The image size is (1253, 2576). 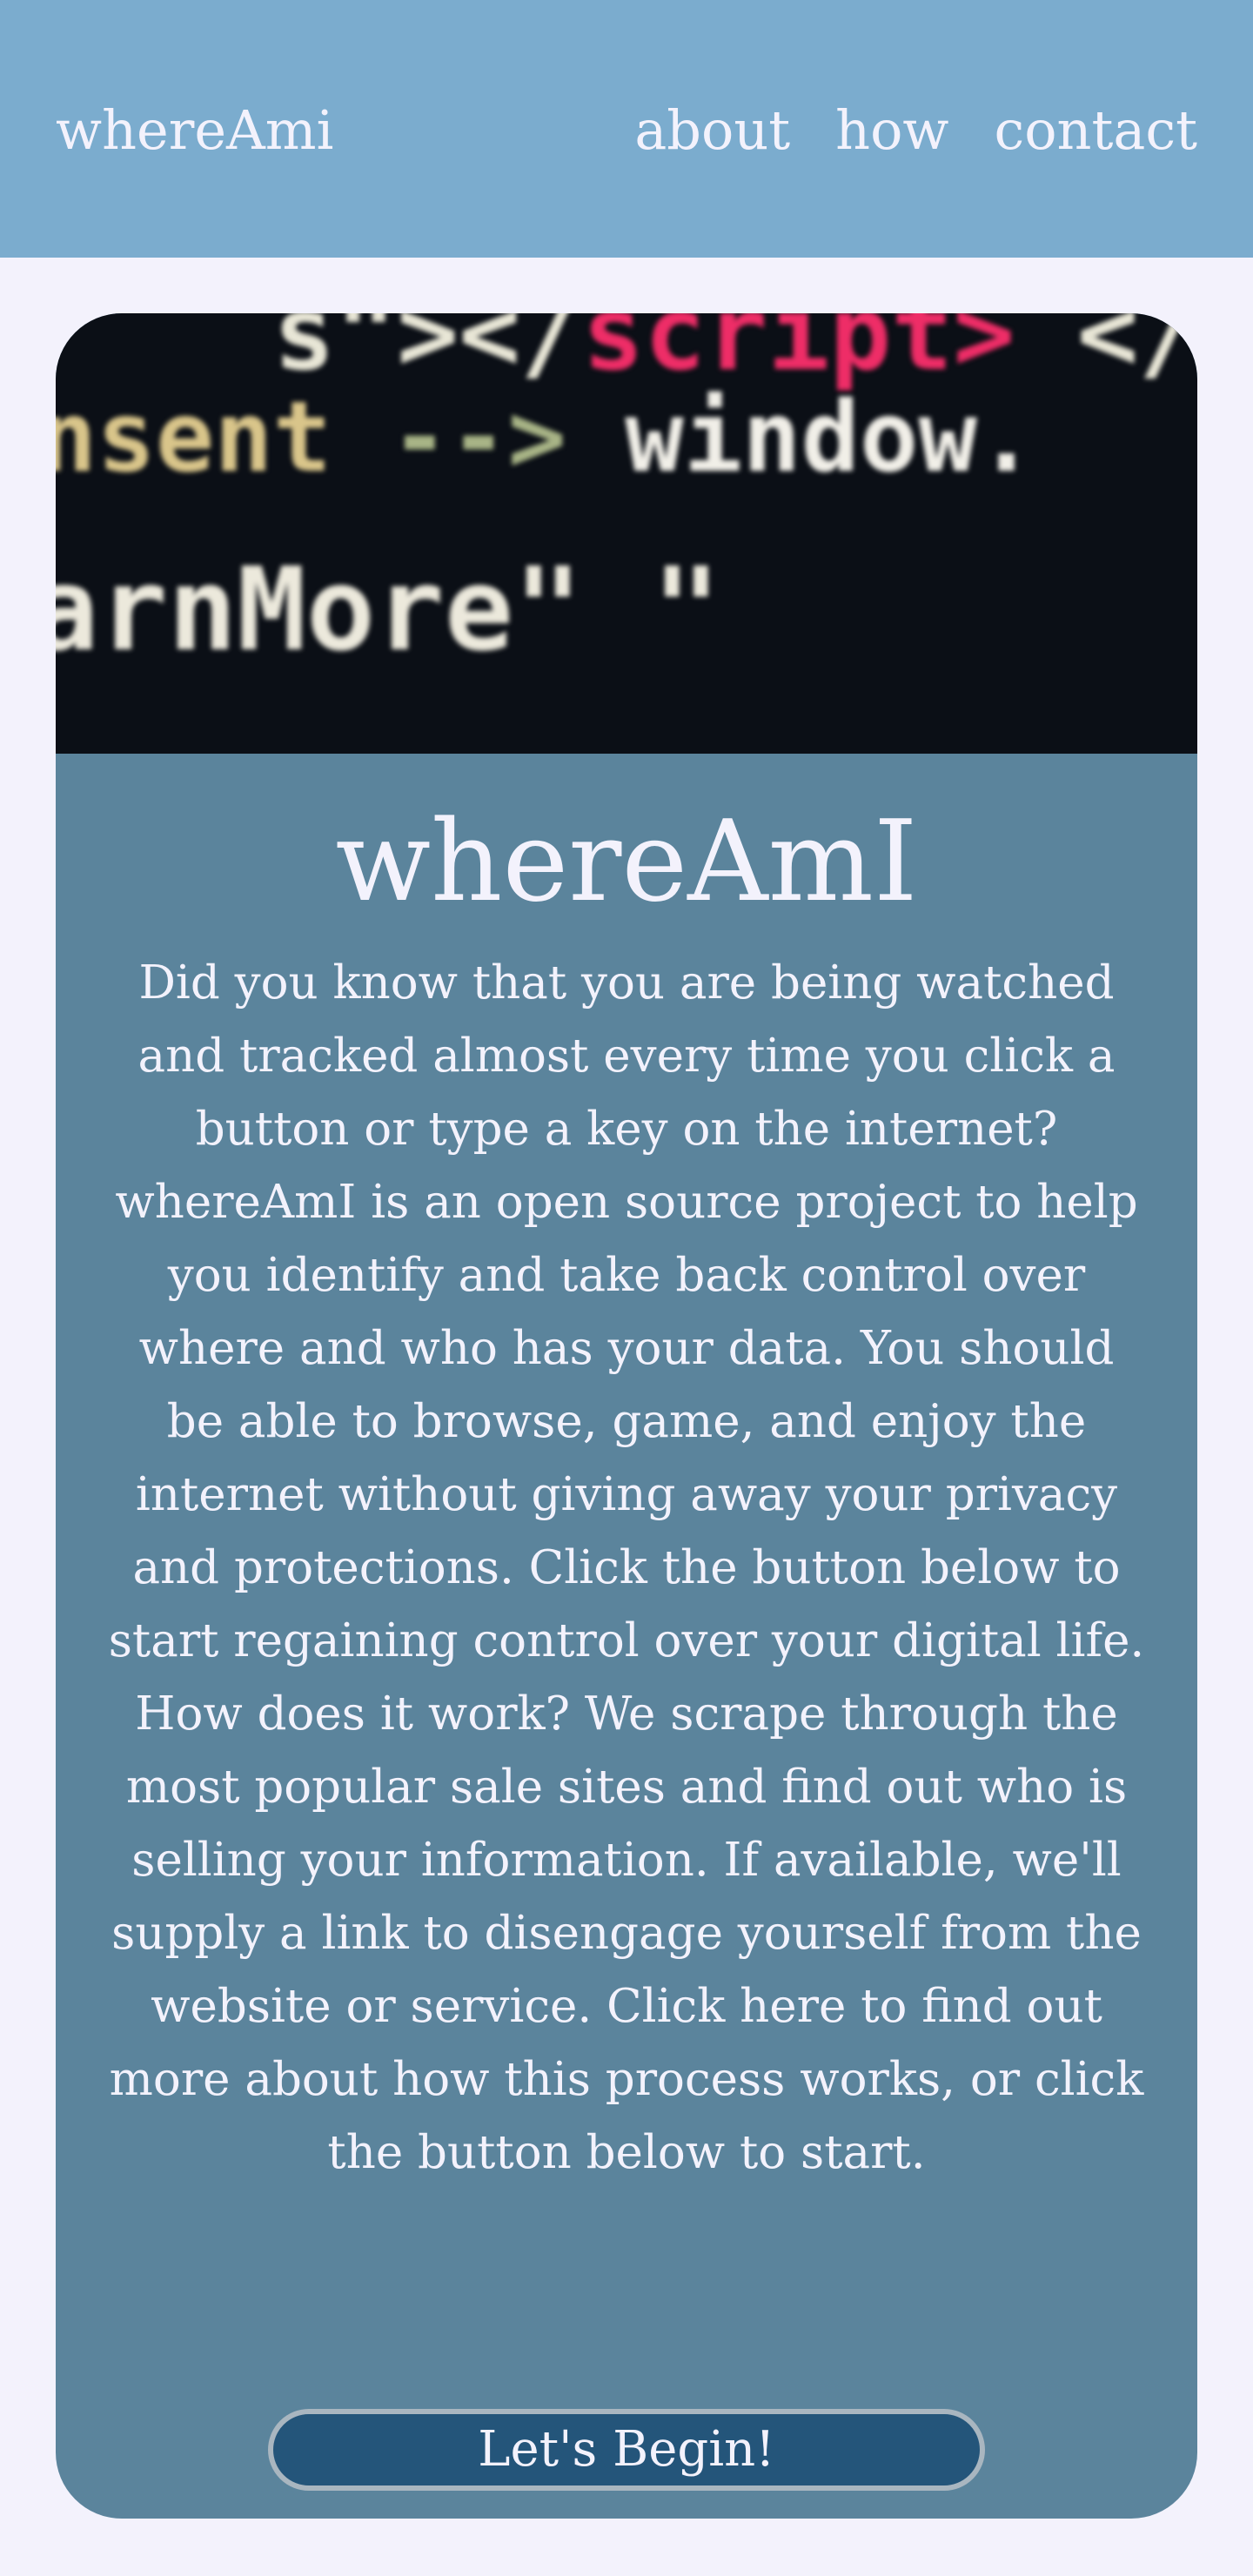 What do you see at coordinates (626, 129) in the screenshot?
I see `navbar: whereAmi about how contact` at bounding box center [626, 129].